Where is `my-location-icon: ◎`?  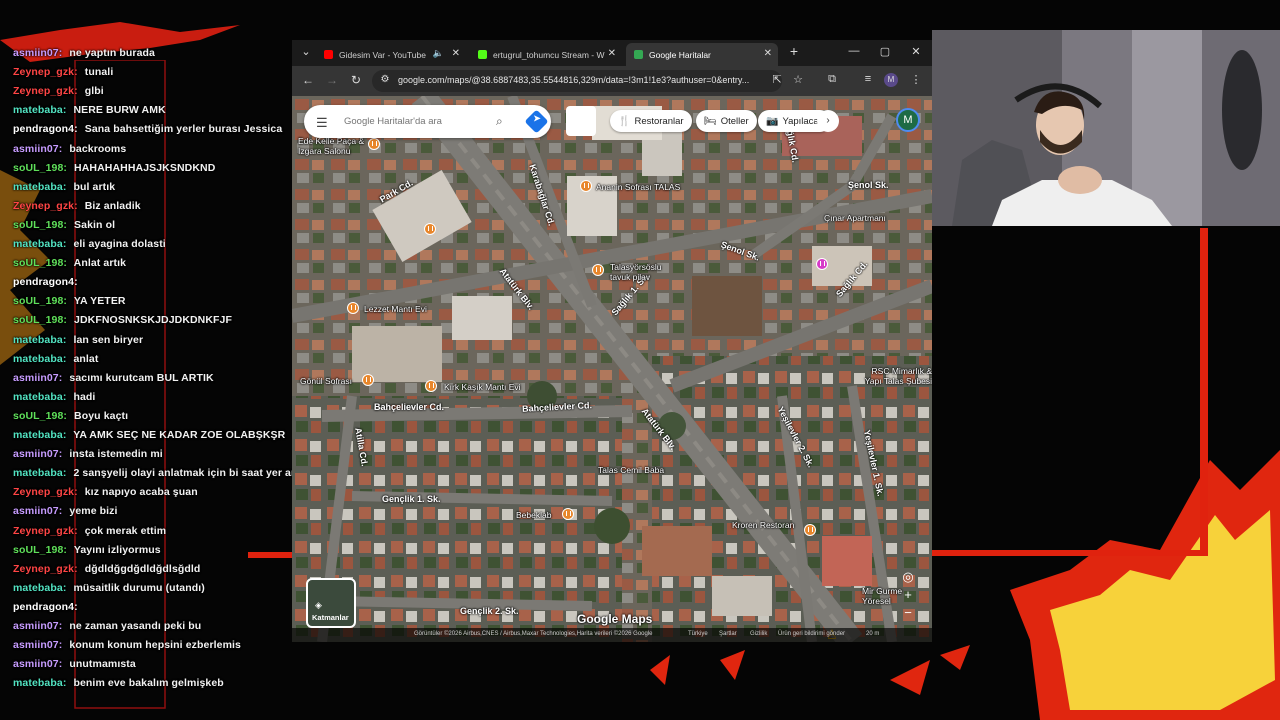 my-location-icon: ◎ is located at coordinates (908, 577).